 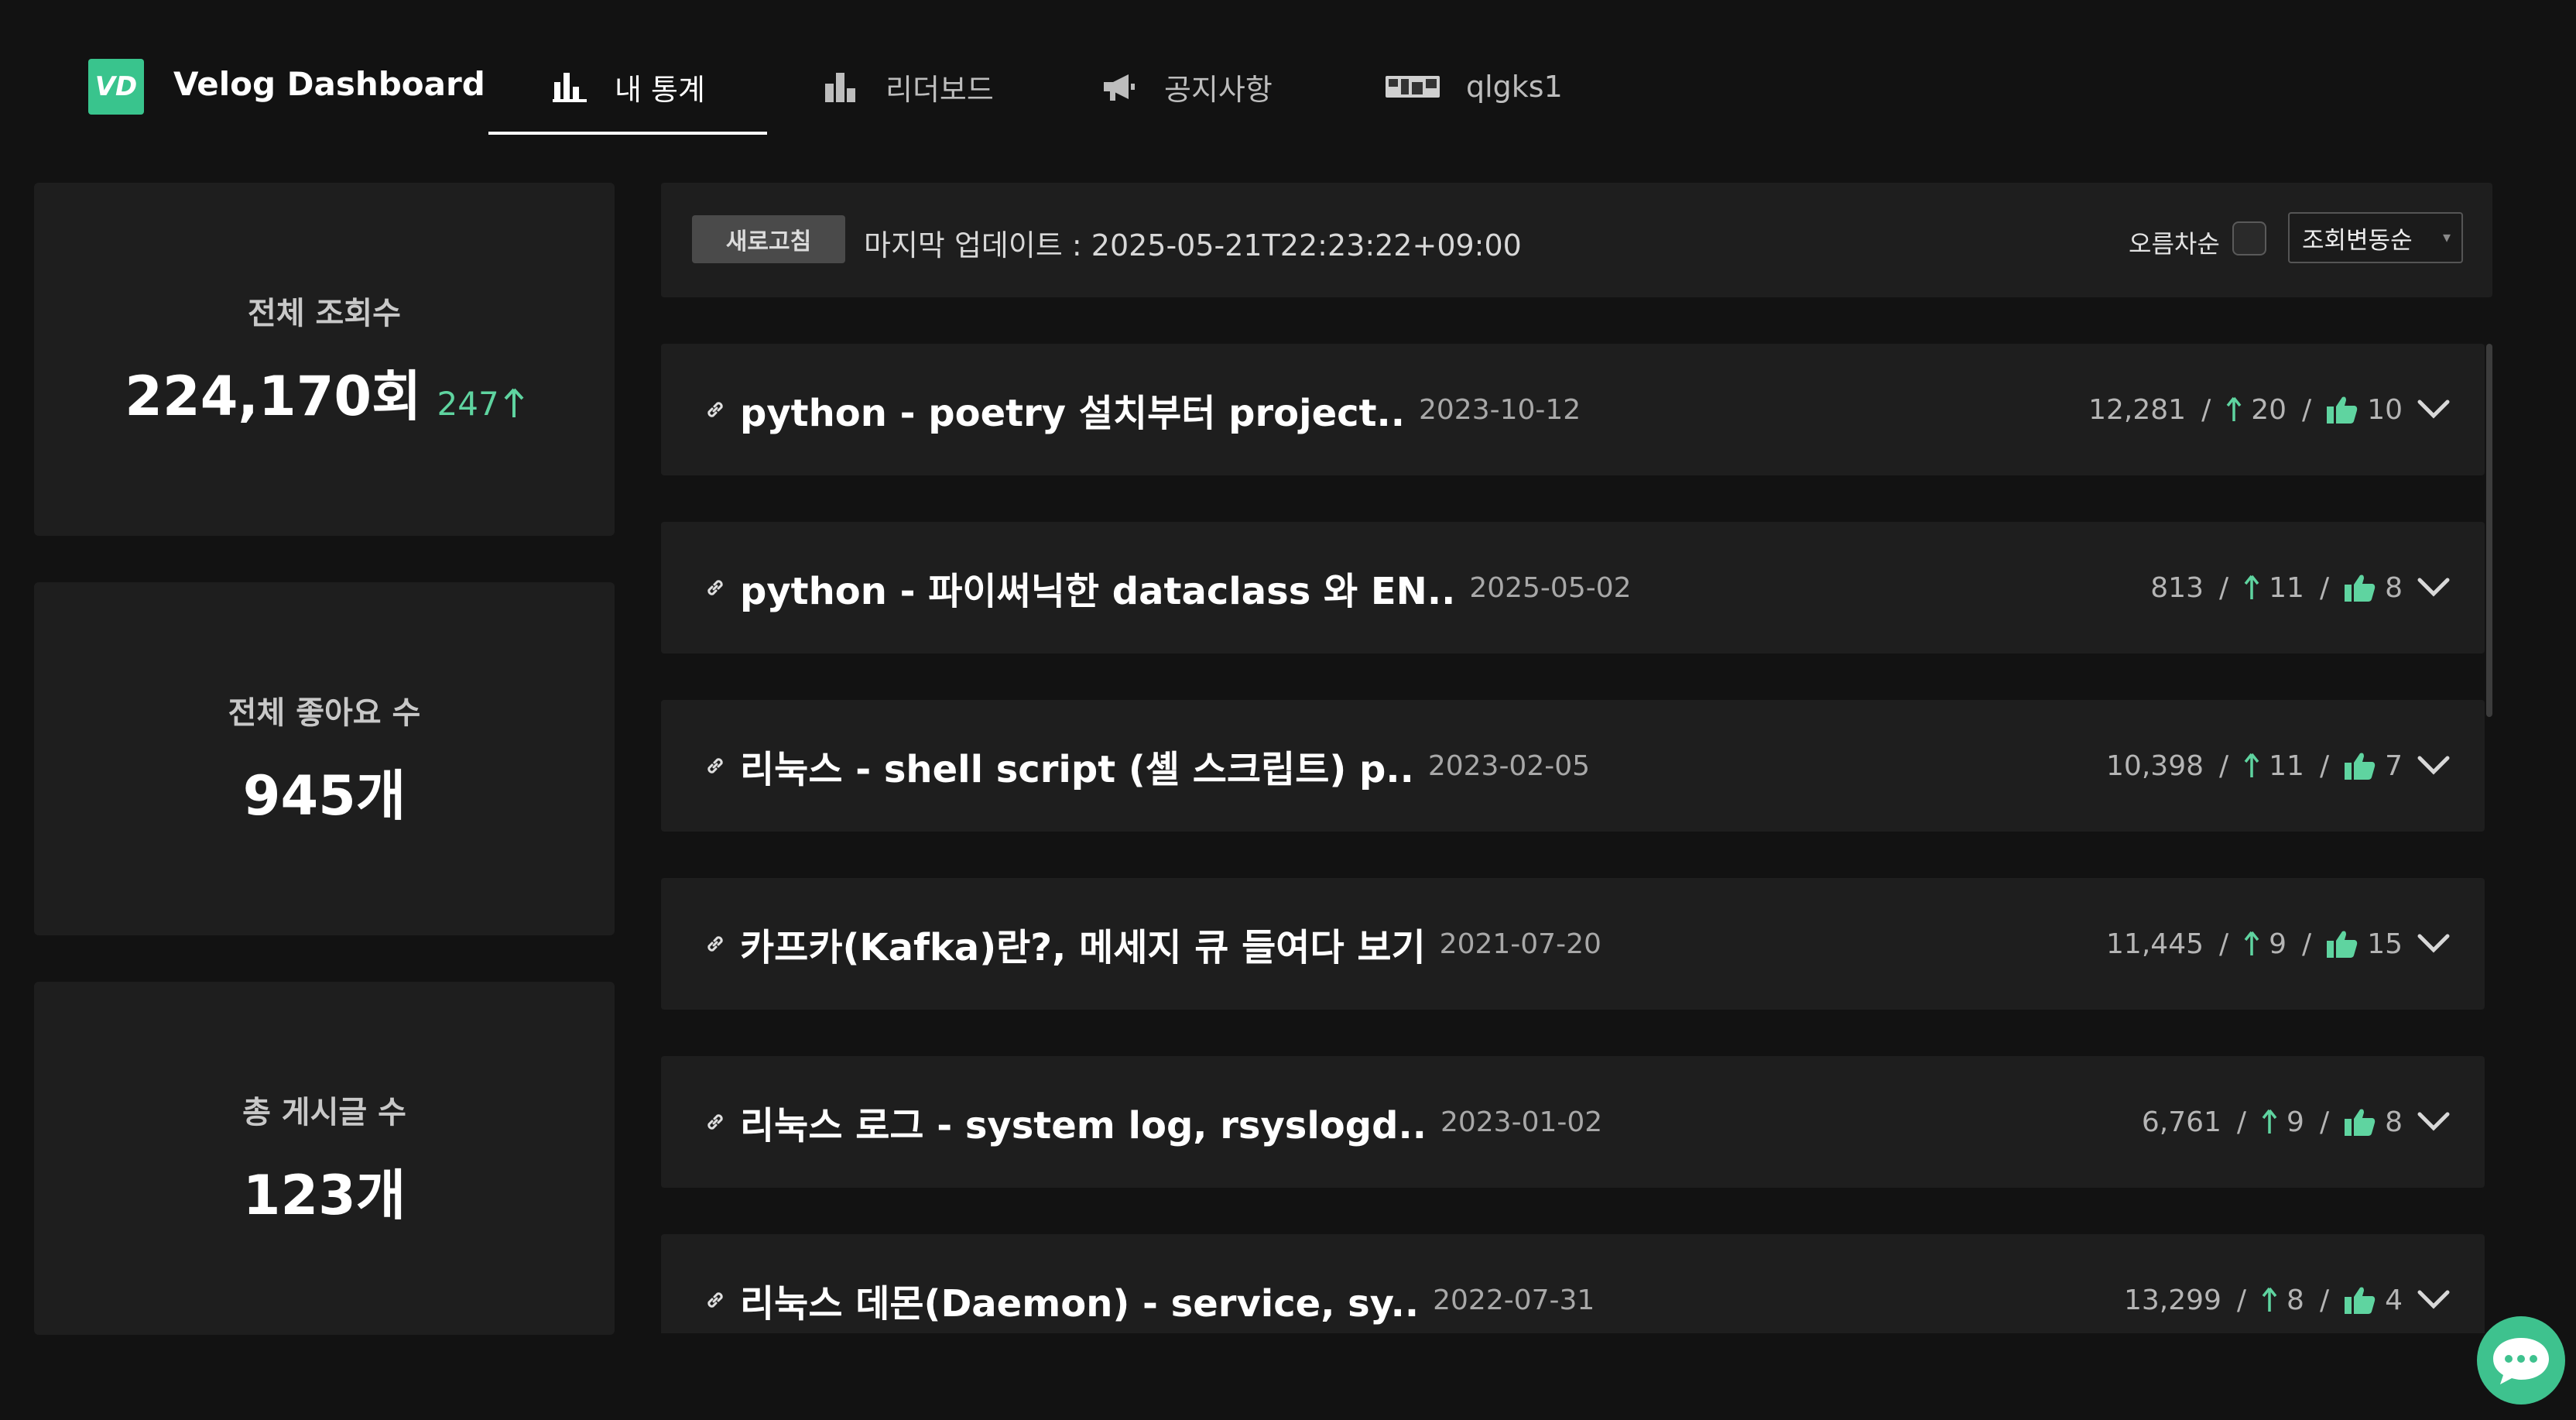 I want to click on post-title: 리눅스 - shell script (셸 스크립트) p.., so click(x=1077, y=766).